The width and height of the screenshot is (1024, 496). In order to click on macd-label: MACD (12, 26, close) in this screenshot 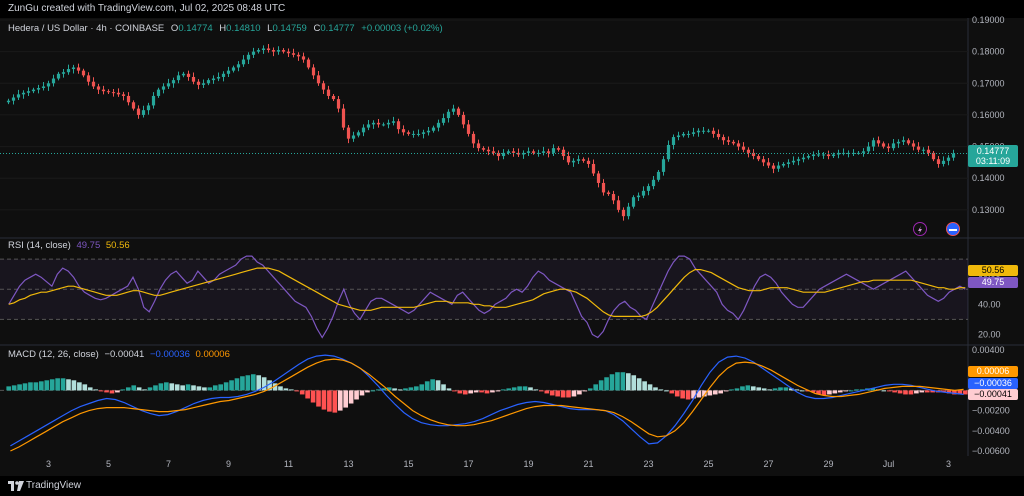, I will do `click(53, 354)`.